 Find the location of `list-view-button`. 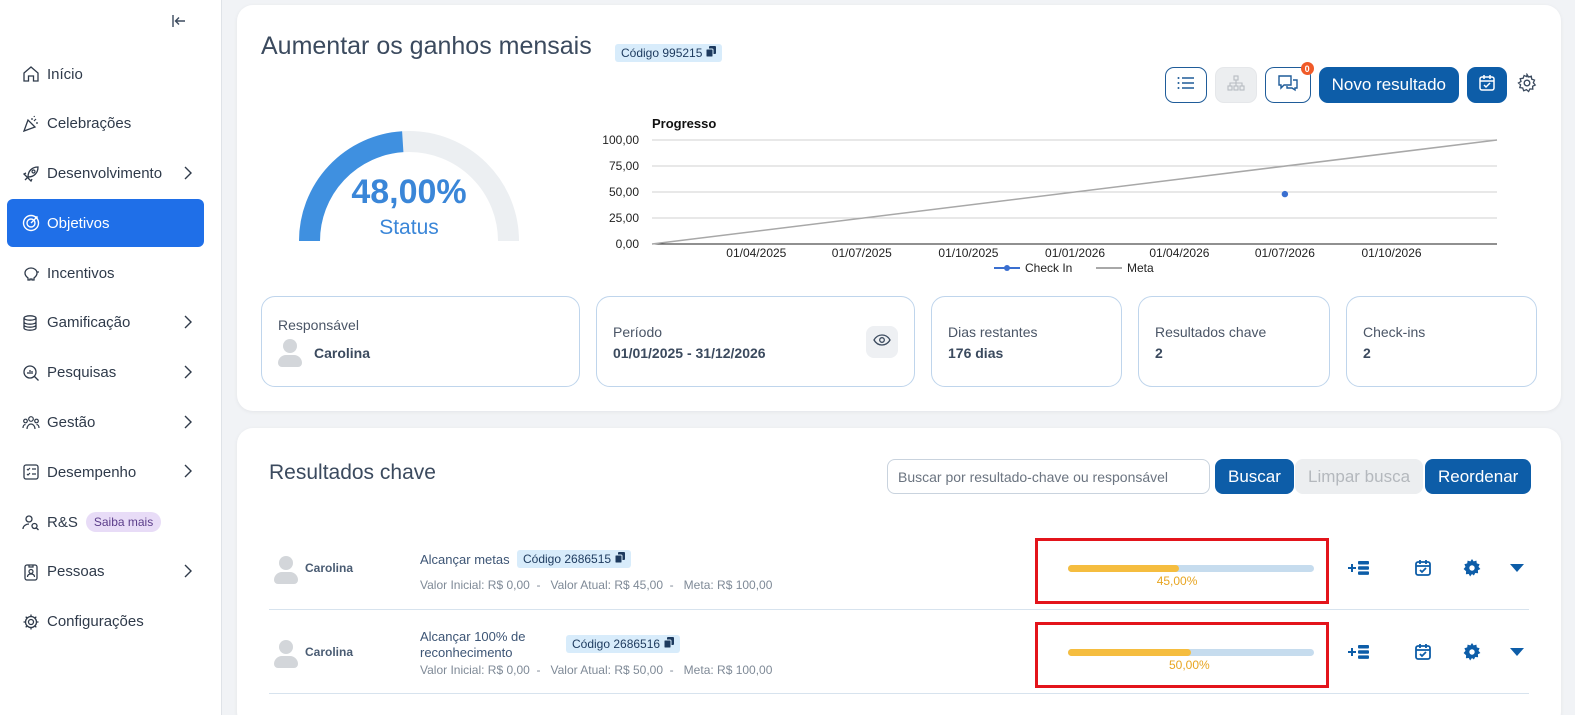

list-view-button is located at coordinates (1185, 85).